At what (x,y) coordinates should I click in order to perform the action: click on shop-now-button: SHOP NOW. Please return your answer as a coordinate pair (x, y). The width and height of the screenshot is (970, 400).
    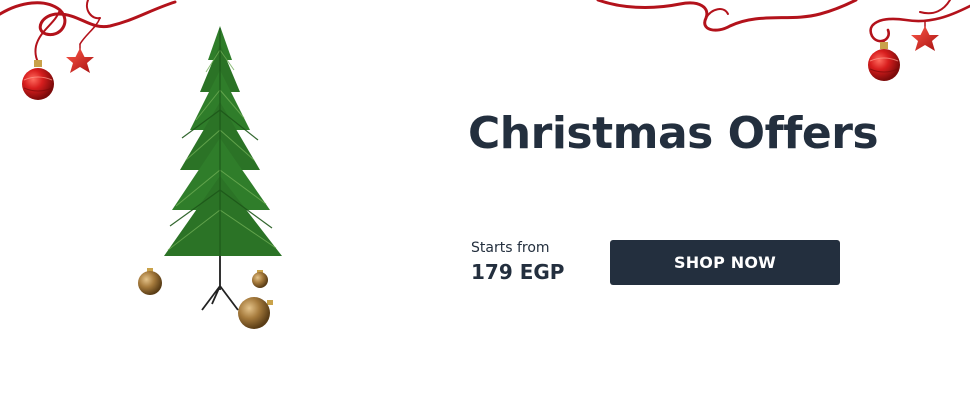
    Looking at the image, I should click on (725, 262).